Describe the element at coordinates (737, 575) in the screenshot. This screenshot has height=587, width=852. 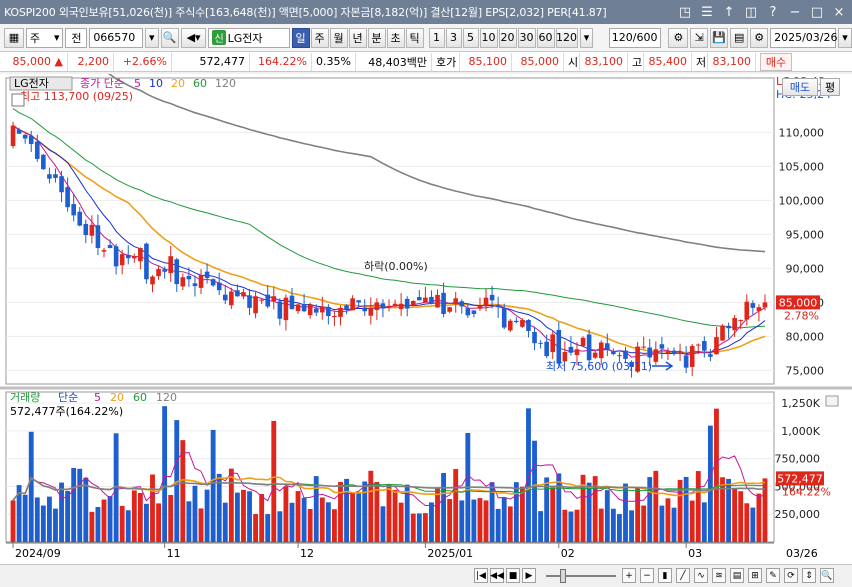
I see `chart-type-icon: ▤` at that location.